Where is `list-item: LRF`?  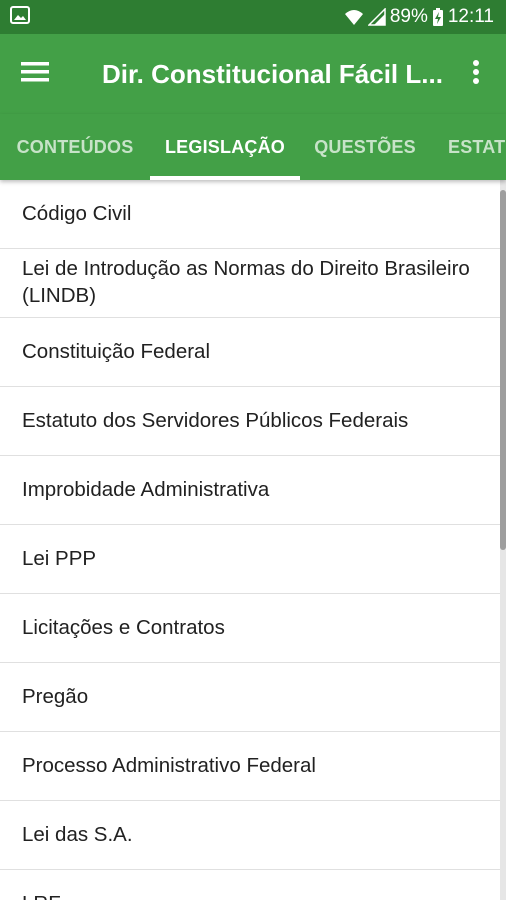
list-item: LRF is located at coordinates (250, 885).